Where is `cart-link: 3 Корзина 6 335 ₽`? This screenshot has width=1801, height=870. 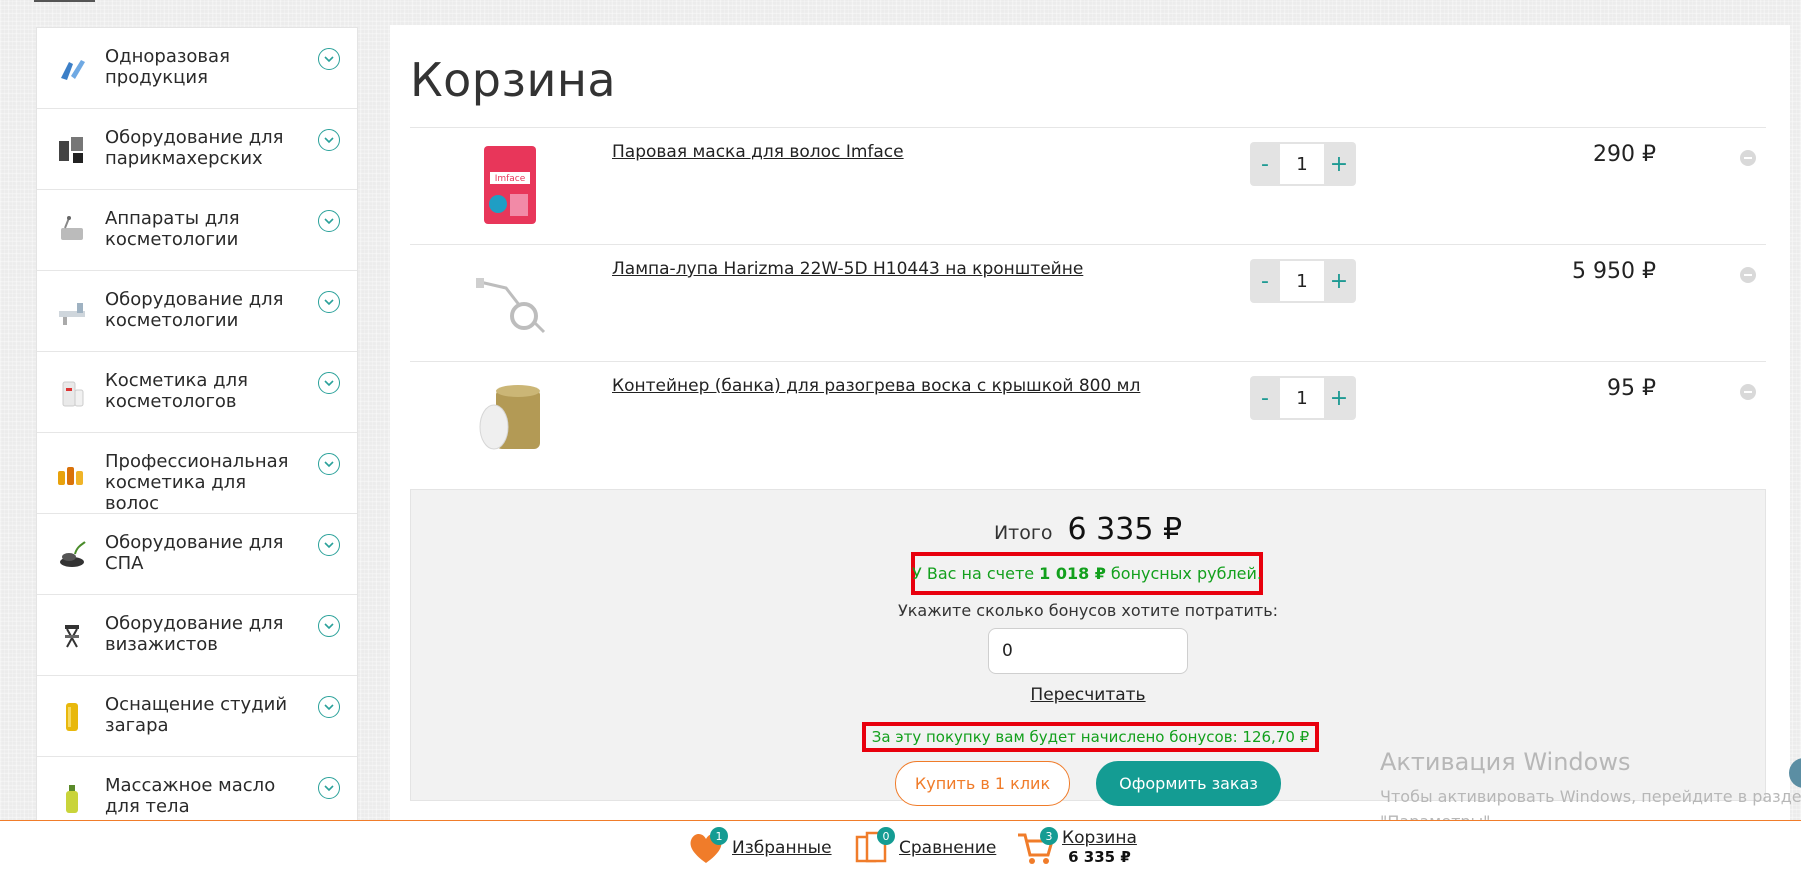 cart-link: 3 Корзина 6 335 ₽ is located at coordinates (1076, 847).